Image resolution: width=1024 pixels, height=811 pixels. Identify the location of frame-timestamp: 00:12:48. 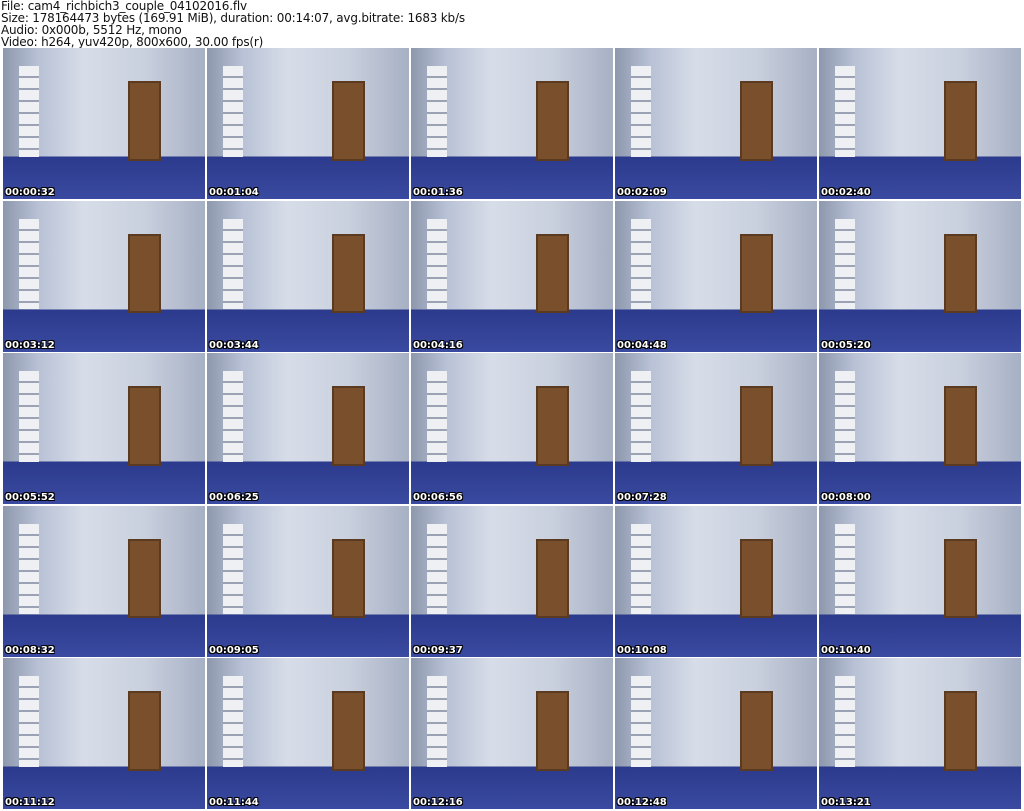
(642, 802).